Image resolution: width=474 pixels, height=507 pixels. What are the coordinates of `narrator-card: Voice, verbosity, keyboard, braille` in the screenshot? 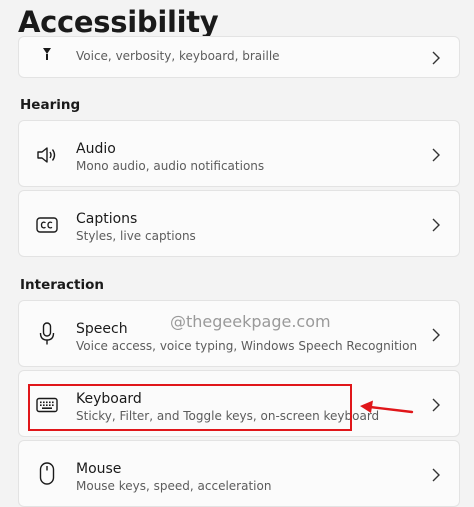 It's located at (239, 57).